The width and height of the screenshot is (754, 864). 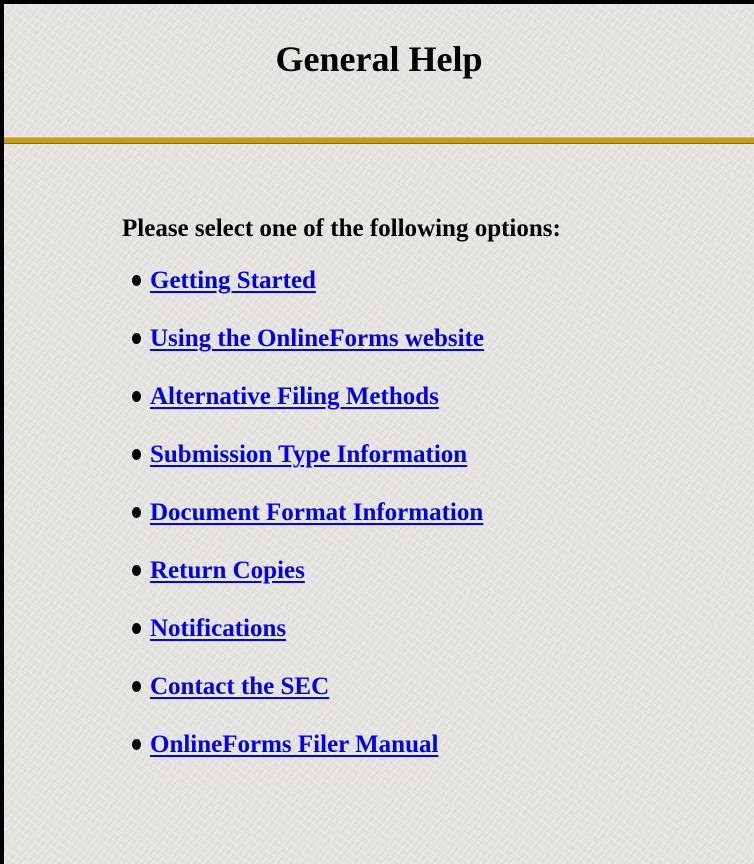 I want to click on option-getting-started: Getting Started, so click(x=308, y=280).